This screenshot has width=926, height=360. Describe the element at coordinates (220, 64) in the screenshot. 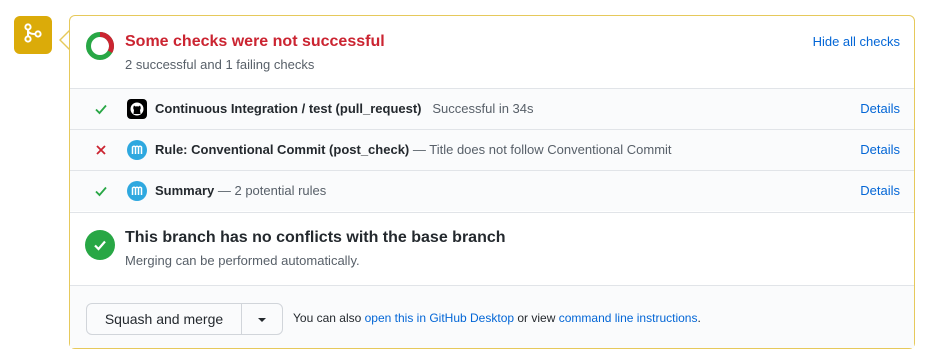

I see `checks-status-subtitle: 2 successful and 1 failing checks` at that location.